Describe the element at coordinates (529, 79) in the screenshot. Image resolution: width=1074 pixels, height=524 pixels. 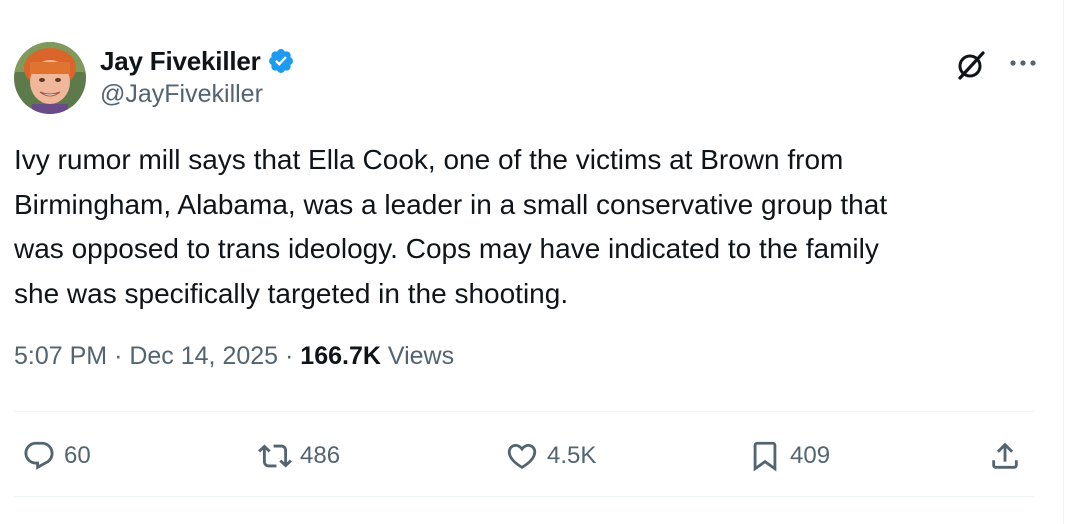
I see `tweet-header: Jay Fivekiller @JayFivekiller` at that location.